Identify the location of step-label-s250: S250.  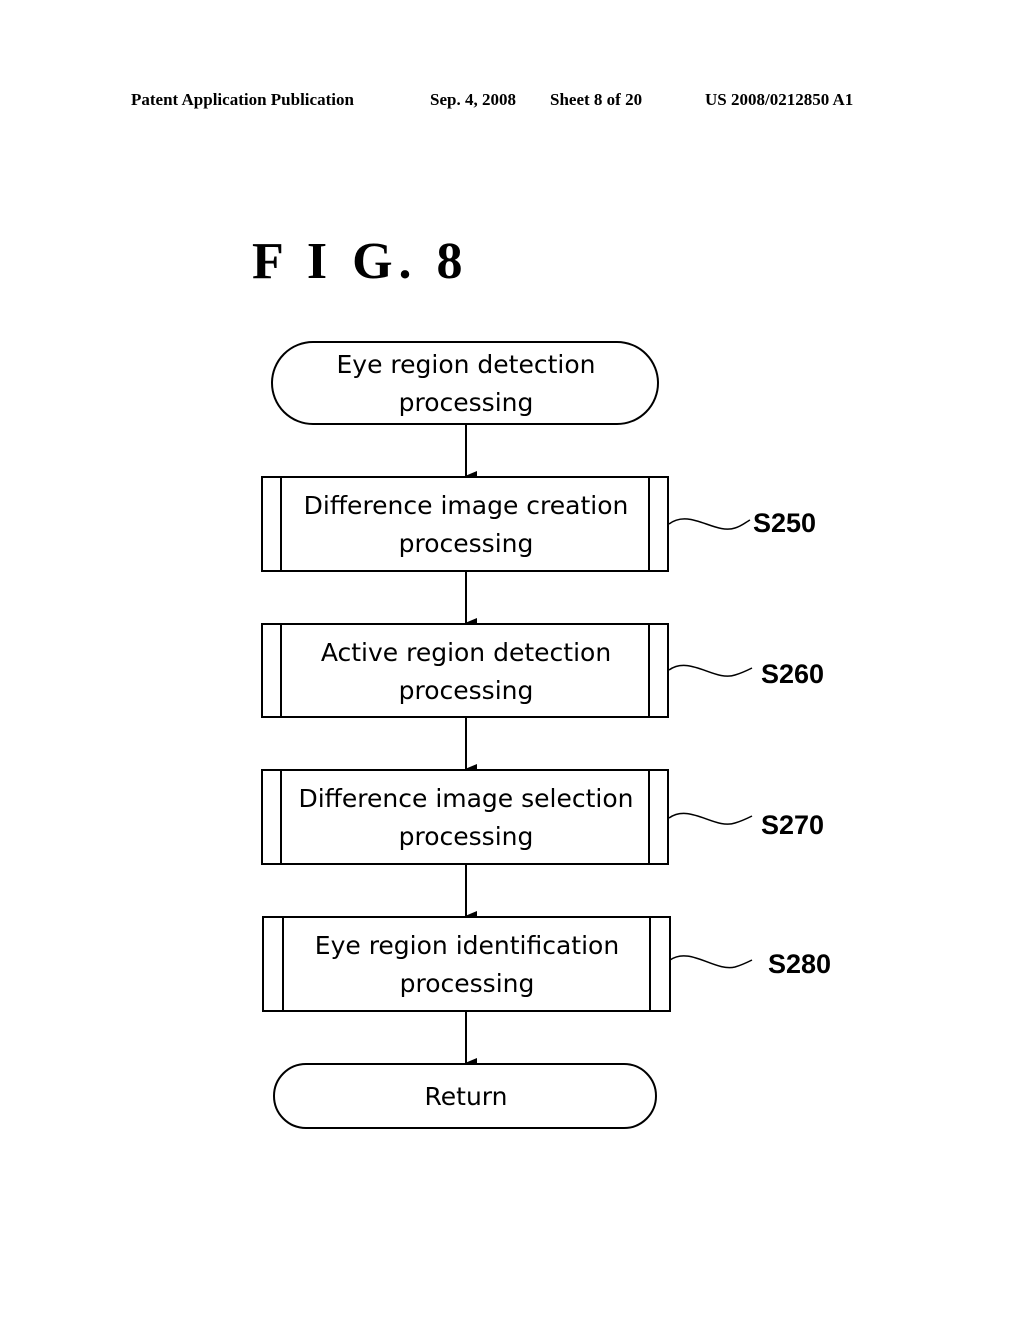
(784, 523).